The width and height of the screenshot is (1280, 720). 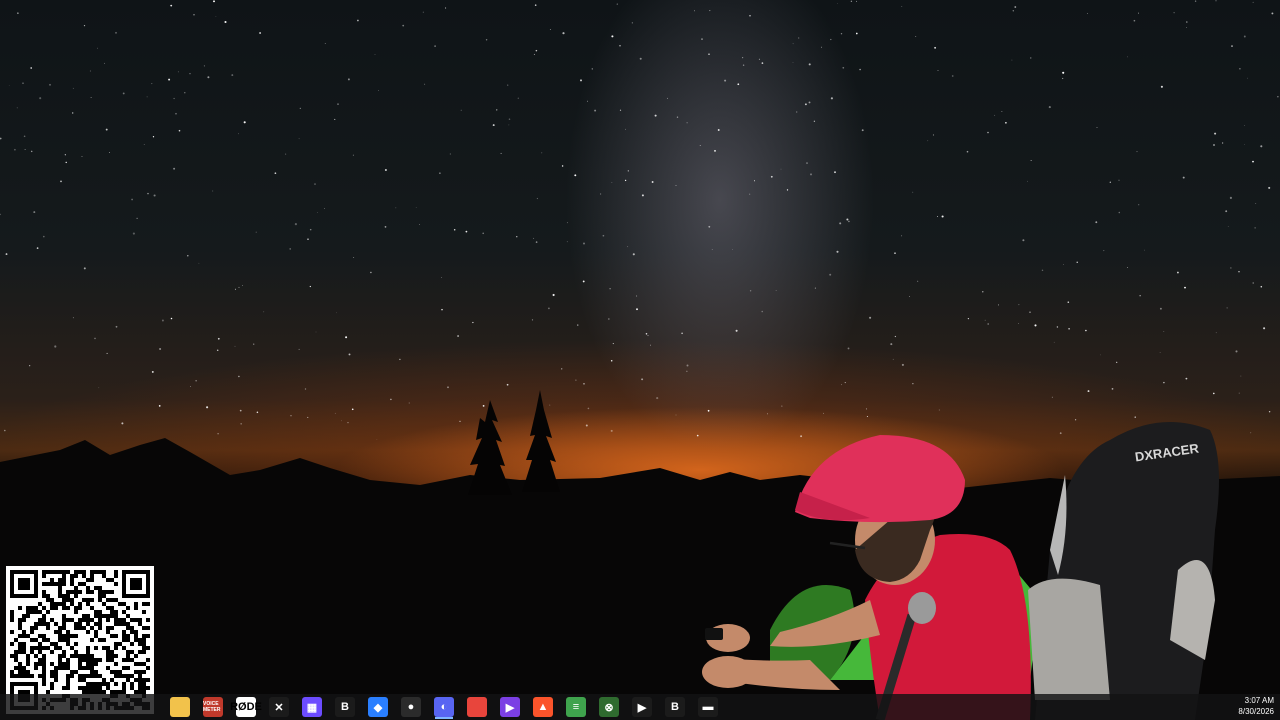 I want to click on brave-icon: ▲, so click(x=543, y=707).